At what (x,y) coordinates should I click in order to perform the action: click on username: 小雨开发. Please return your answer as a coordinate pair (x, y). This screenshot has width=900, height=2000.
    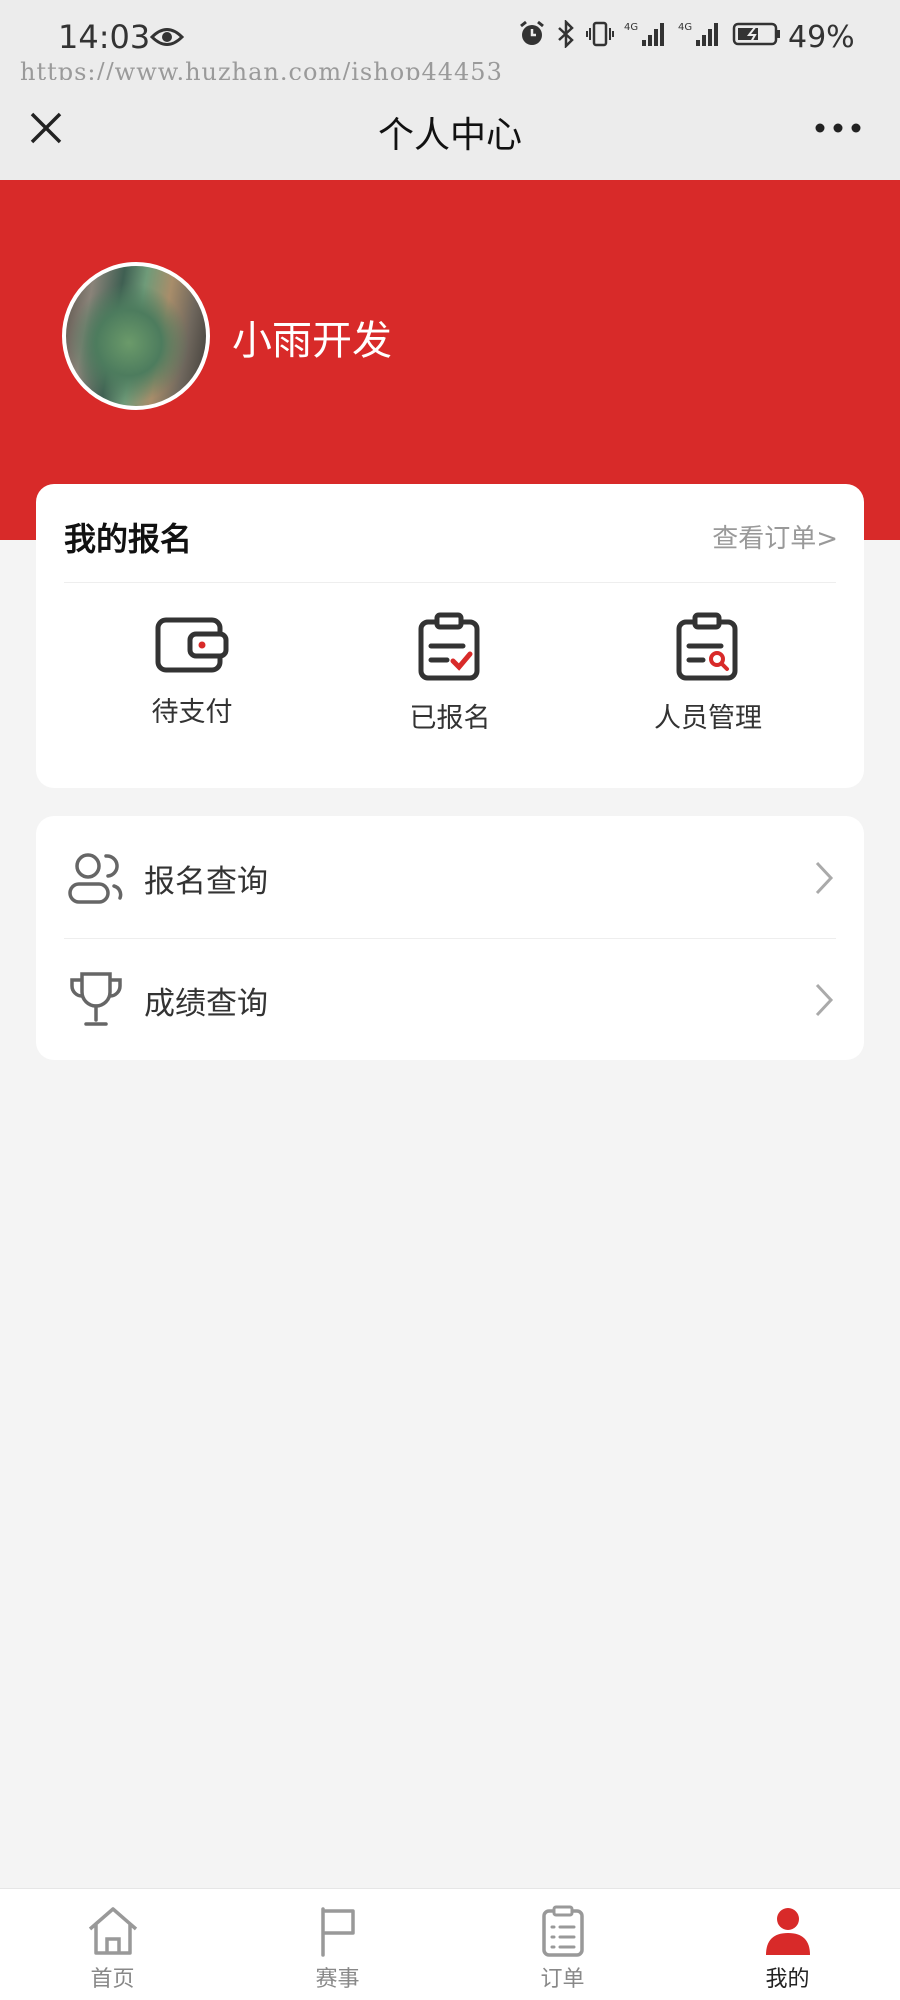
    Looking at the image, I should click on (312, 341).